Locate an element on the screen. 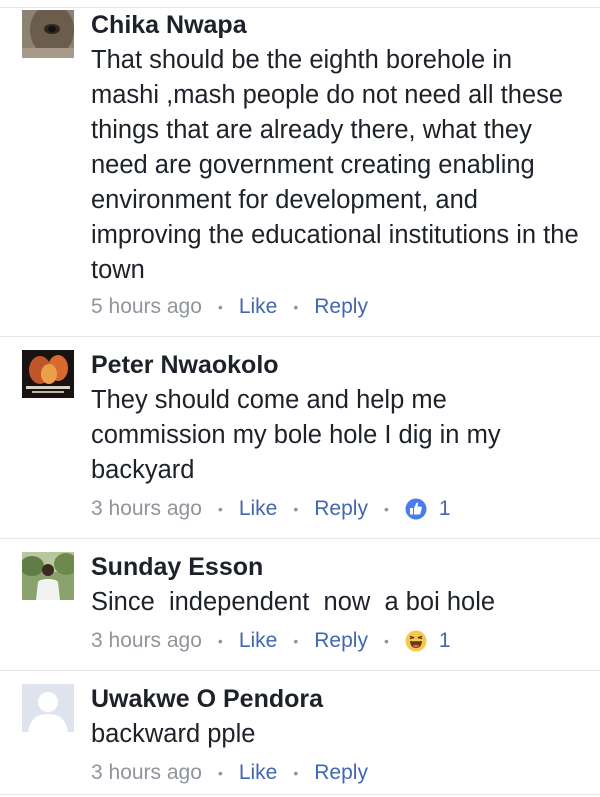 The width and height of the screenshot is (600, 797). comment-meta: 5 hours ago • Like • Reply is located at coordinates (229, 307).